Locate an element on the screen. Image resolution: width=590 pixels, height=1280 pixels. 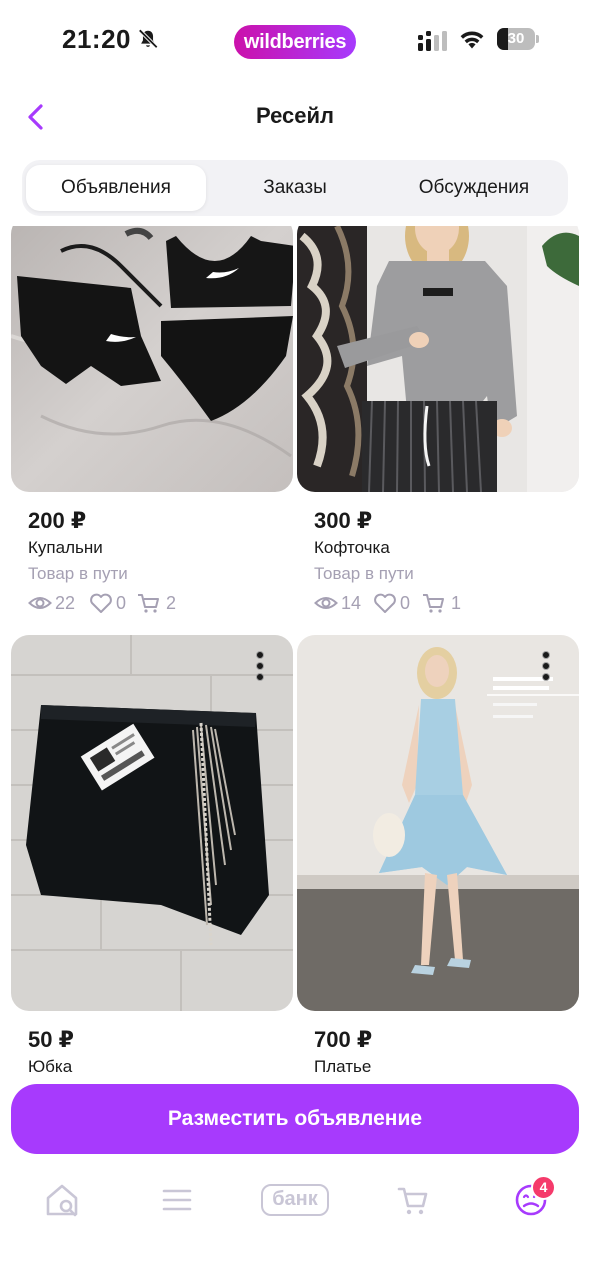
cellular-signal-icon is located at coordinates (432, 41).